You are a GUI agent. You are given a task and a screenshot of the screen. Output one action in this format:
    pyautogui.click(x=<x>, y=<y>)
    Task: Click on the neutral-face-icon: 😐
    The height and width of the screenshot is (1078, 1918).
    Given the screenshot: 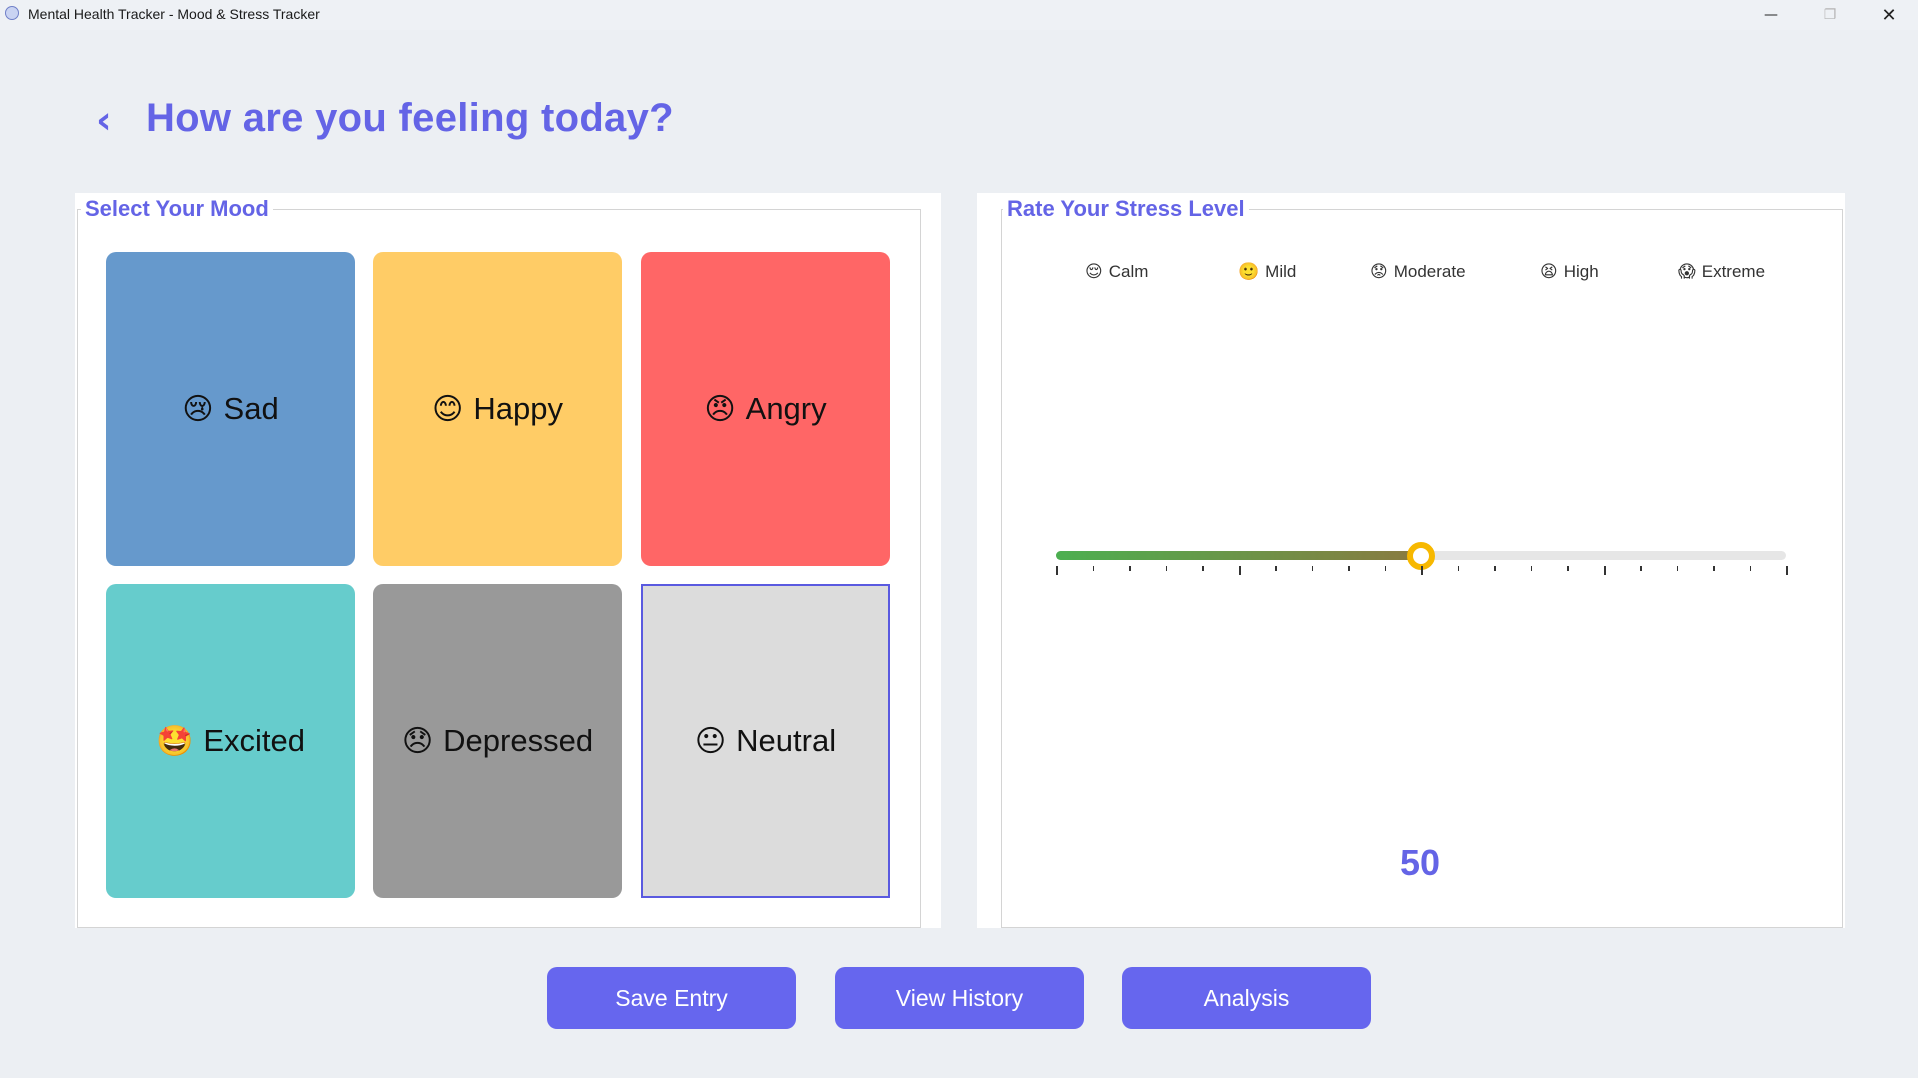 What is the action you would take?
    pyautogui.click(x=710, y=741)
    